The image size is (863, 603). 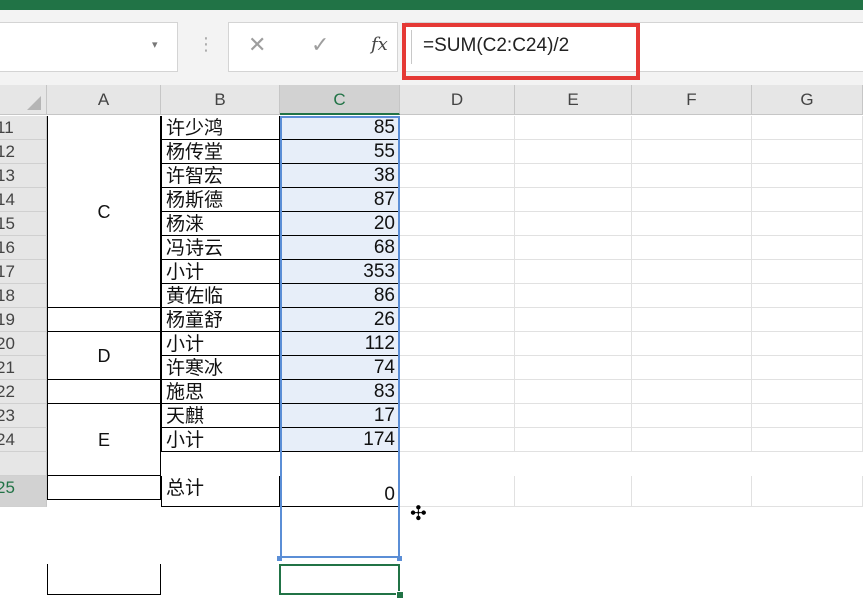 What do you see at coordinates (257, 45) in the screenshot?
I see `cancel-icon: ✕` at bounding box center [257, 45].